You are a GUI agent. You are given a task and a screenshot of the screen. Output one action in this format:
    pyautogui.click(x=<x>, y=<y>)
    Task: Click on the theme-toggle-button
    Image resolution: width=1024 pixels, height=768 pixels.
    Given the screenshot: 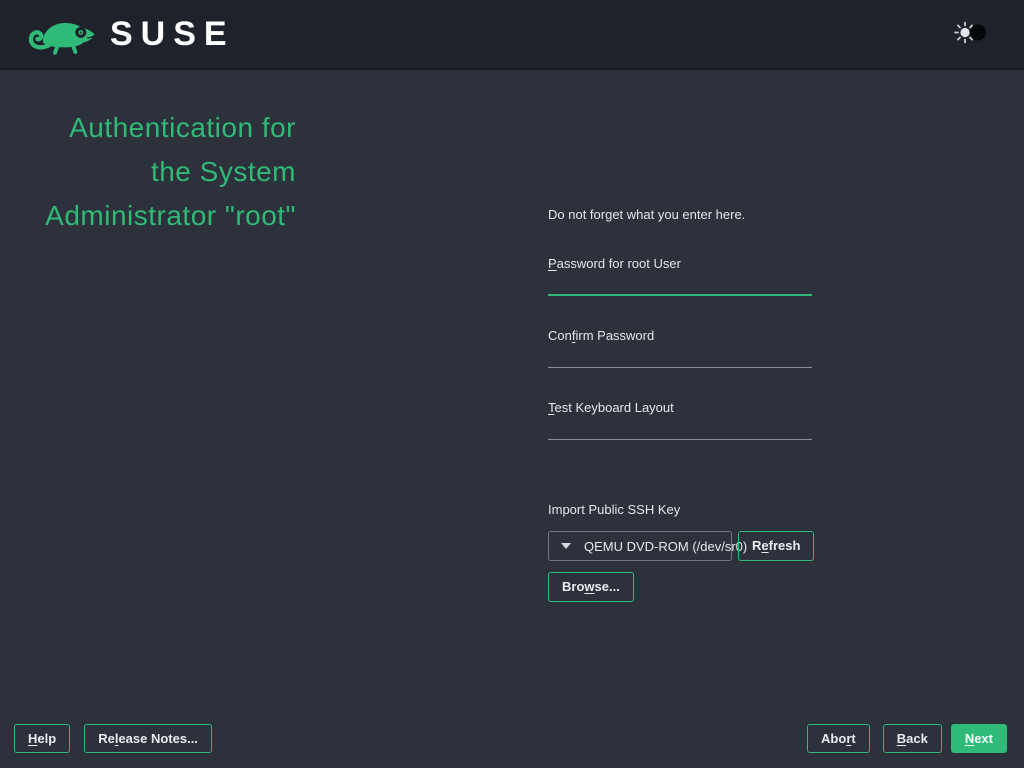 What is the action you would take?
    pyautogui.click(x=971, y=34)
    